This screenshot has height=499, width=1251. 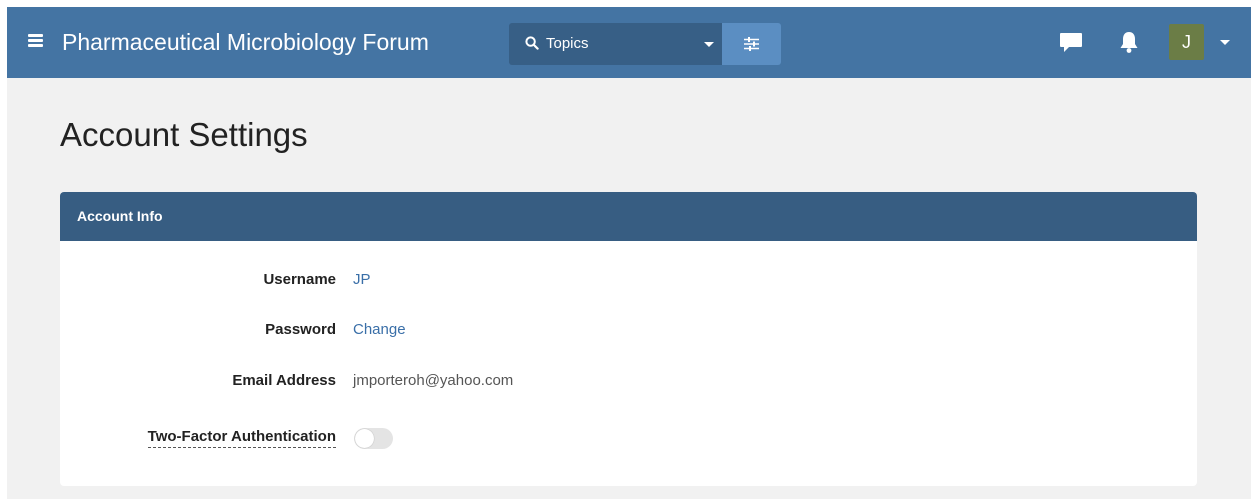 I want to click on username-value-link: JP, so click(x=362, y=280).